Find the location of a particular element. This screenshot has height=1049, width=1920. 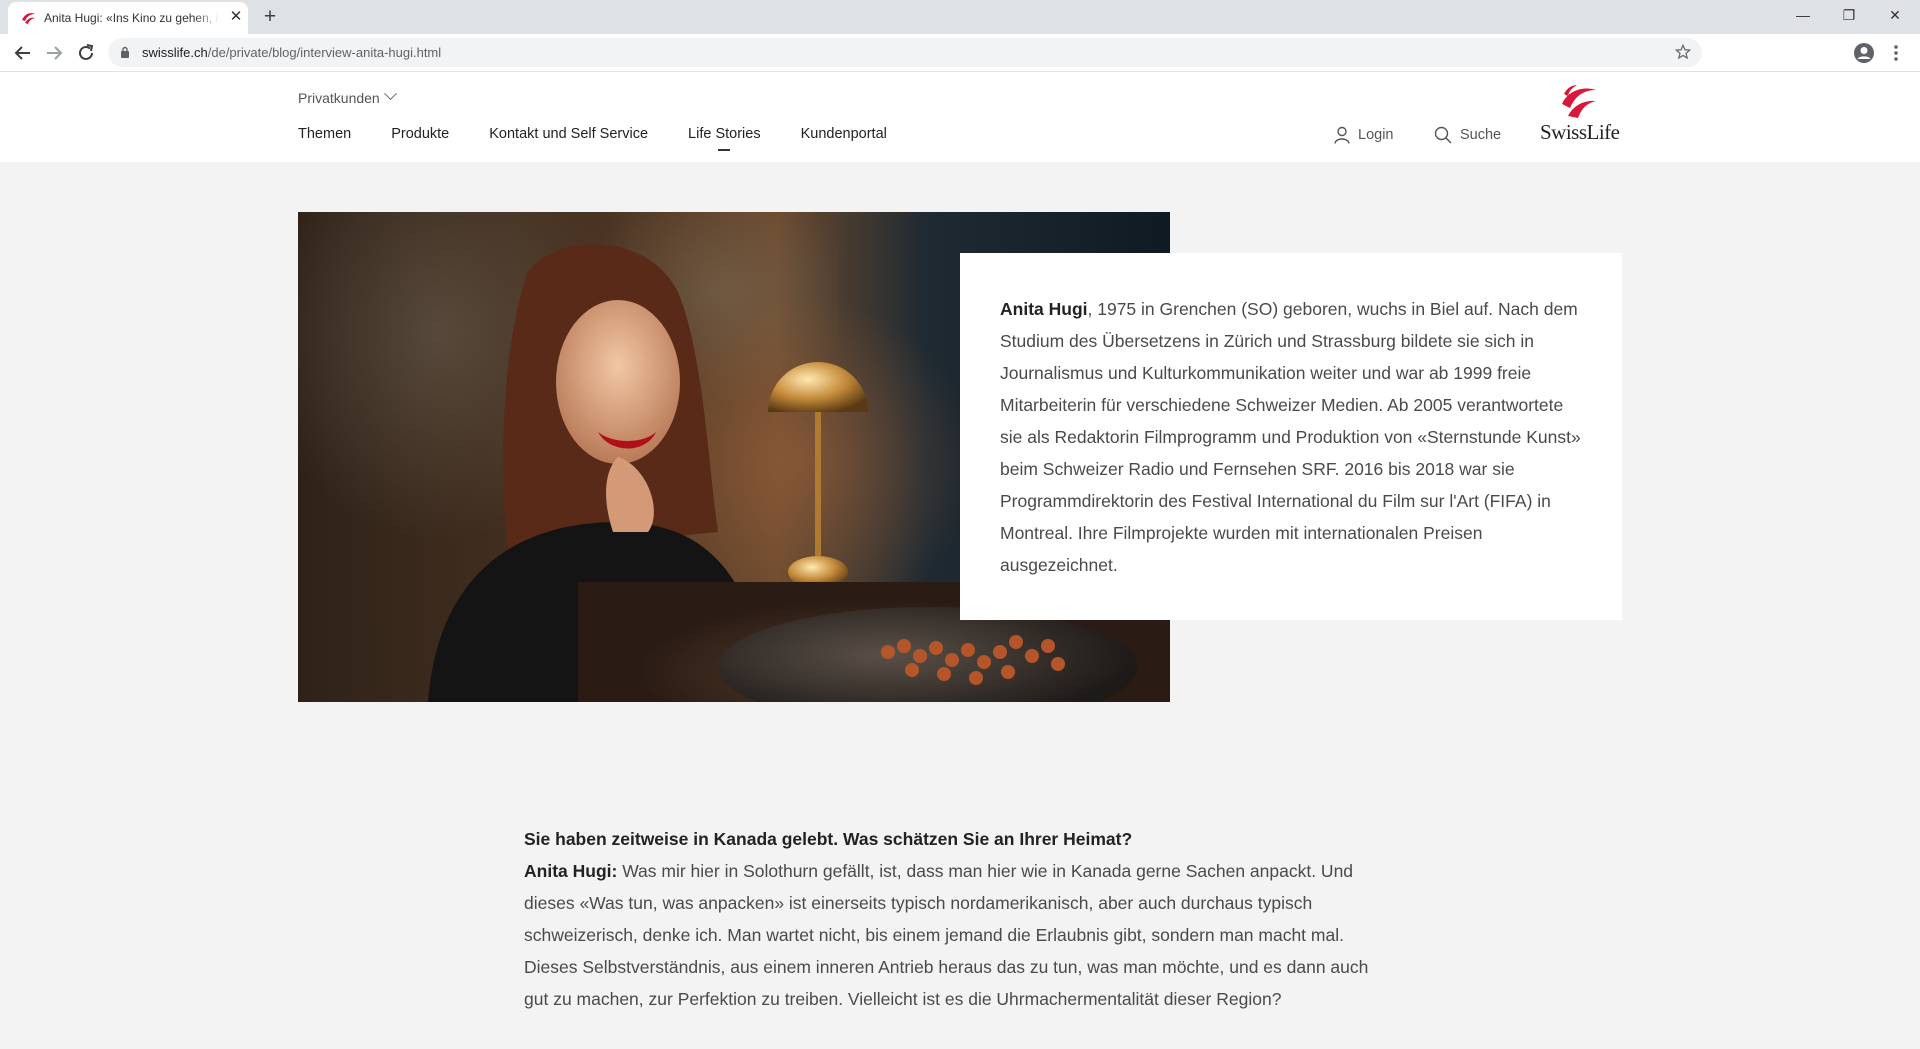

lock-icon is located at coordinates (125, 52).